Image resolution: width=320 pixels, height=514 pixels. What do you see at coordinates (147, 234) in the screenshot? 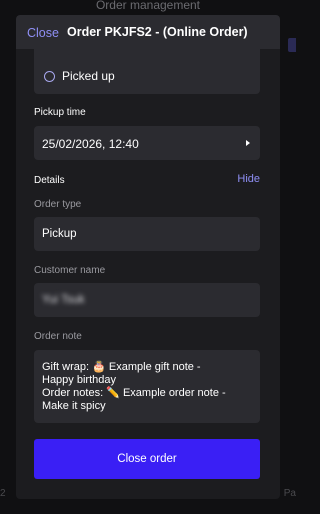
I see `order-type-field: Pickup` at bounding box center [147, 234].